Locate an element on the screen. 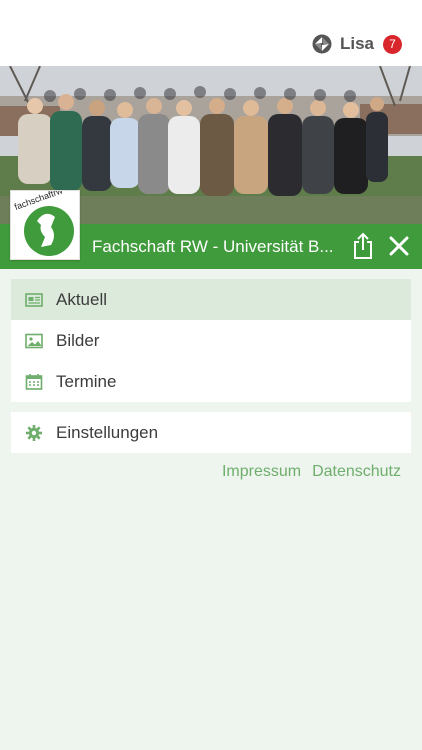 This screenshot has height=750, width=422. gear-icon is located at coordinates (34, 432).